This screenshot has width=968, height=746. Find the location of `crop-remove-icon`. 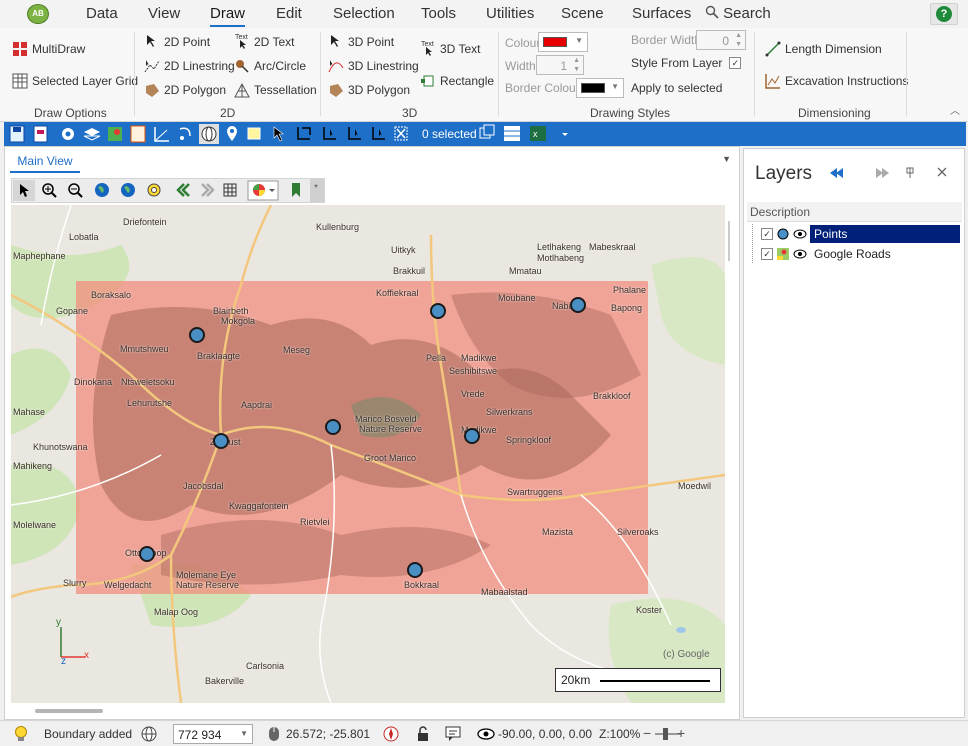

crop-remove-icon is located at coordinates (354, 133).